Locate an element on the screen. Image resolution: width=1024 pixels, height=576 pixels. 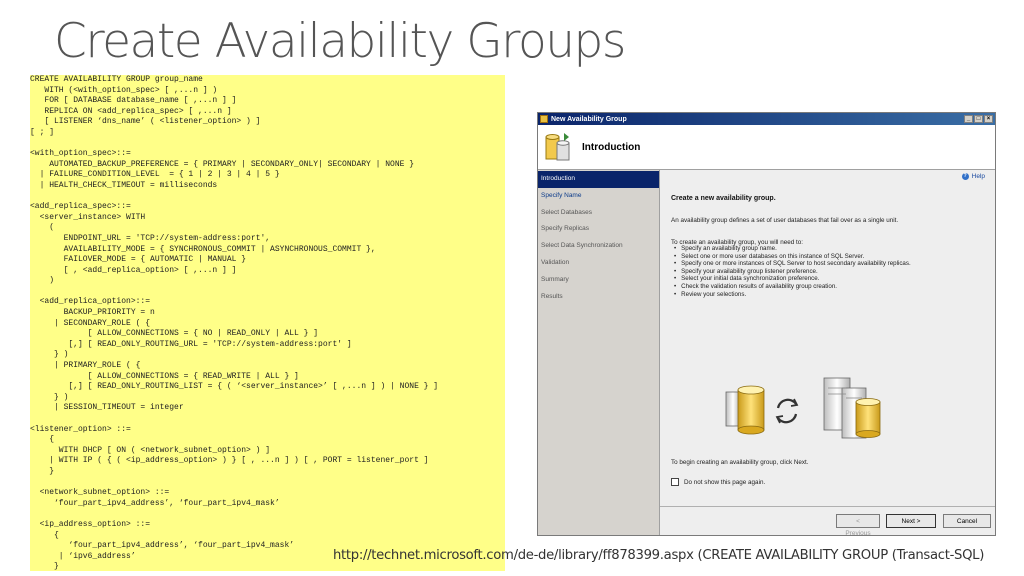
content-heading: Create a new availability group. is located at coordinates (723, 198).